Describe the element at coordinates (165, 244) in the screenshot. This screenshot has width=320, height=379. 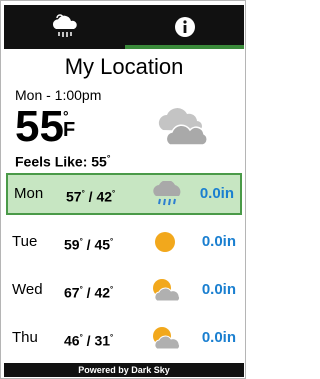
I see `sun-icon` at that location.